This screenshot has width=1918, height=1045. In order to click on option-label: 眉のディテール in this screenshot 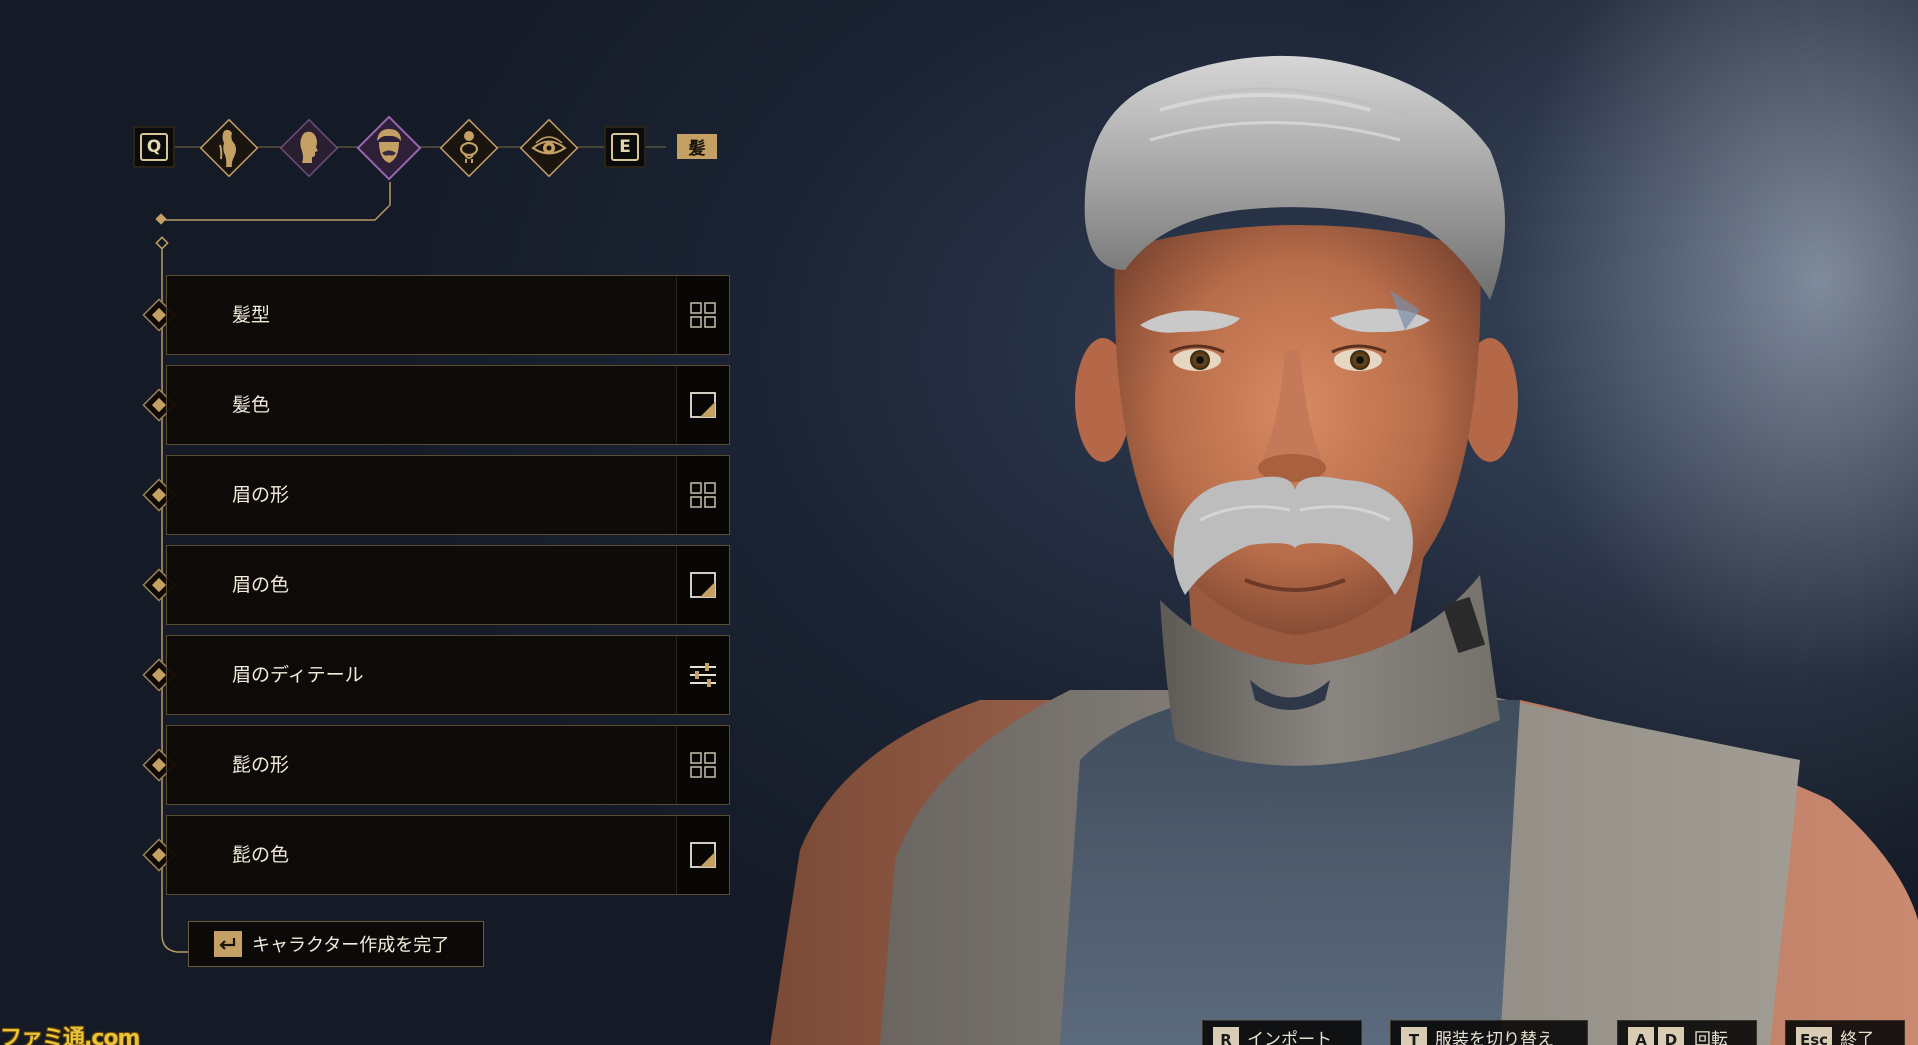, I will do `click(298, 675)`.